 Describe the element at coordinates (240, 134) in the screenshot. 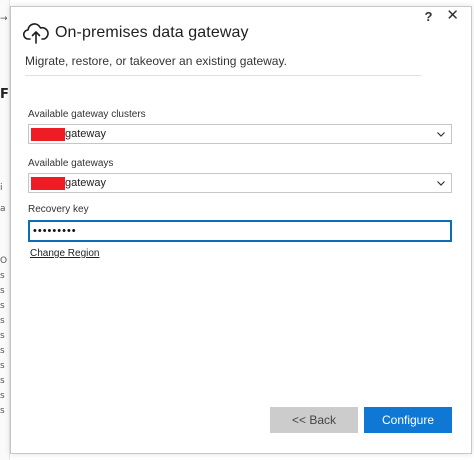

I see `clusters-select: gateway` at that location.